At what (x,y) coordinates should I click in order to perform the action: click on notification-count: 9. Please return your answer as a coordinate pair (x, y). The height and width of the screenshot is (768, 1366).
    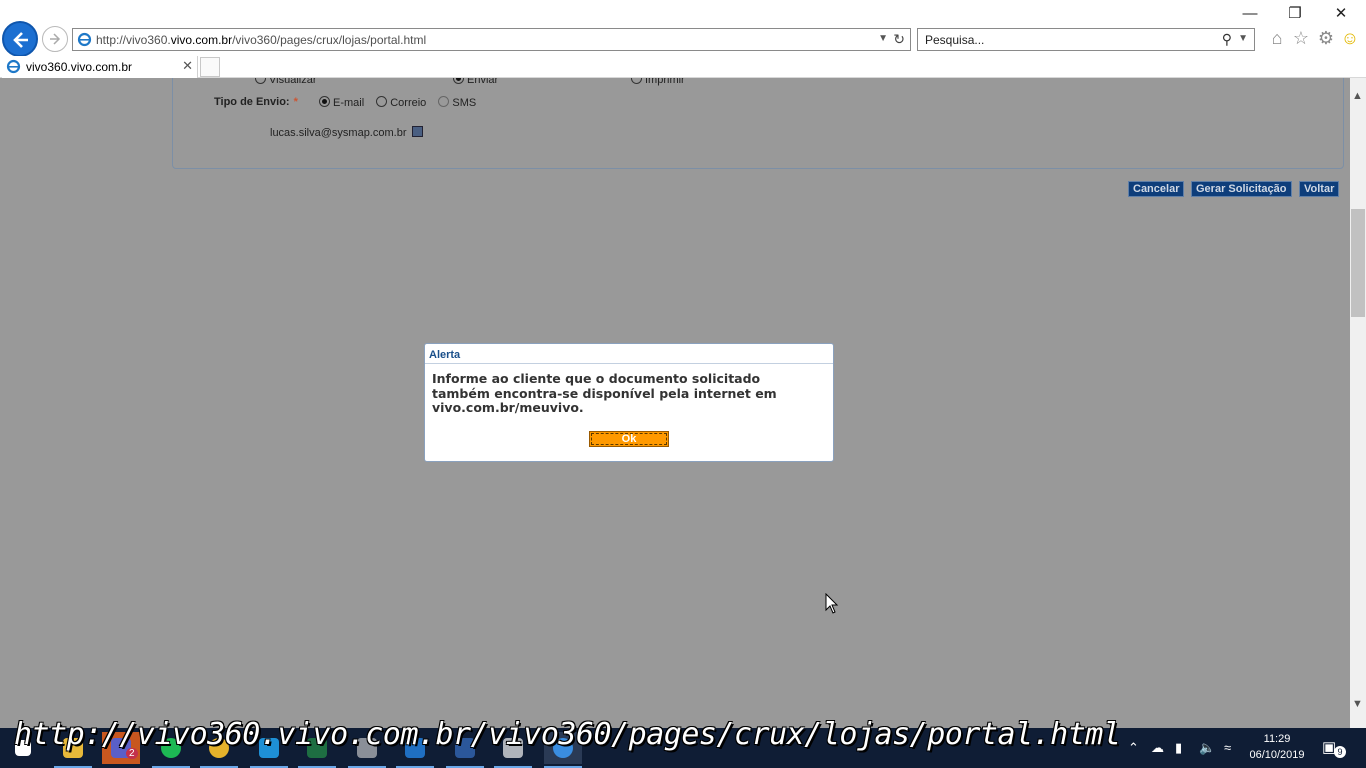
    Looking at the image, I should click on (1340, 752).